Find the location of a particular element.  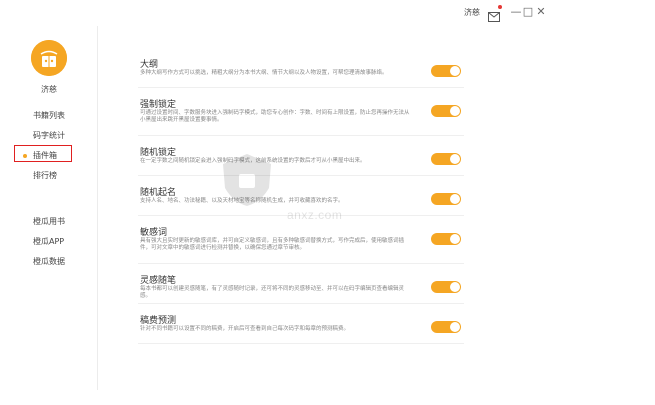

sidebar-item-label: 码字统计 is located at coordinates (49, 135).